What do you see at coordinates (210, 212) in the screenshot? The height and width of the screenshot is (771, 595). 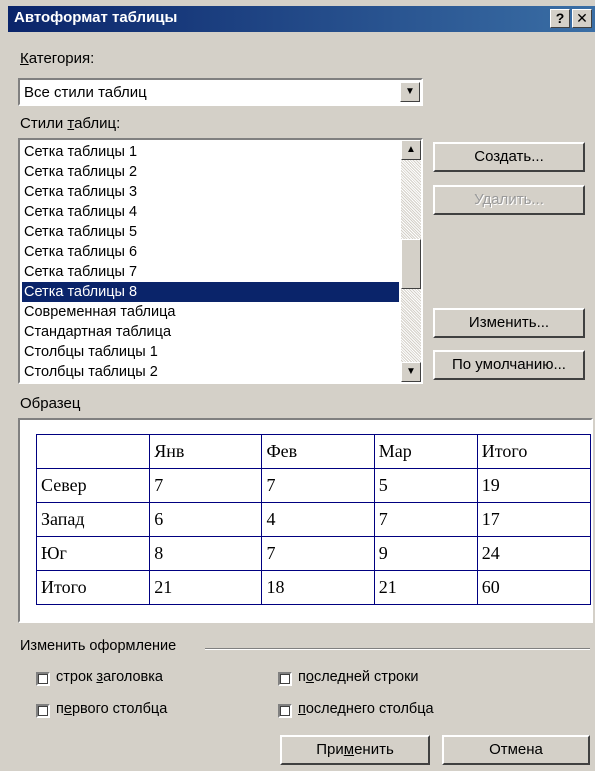 I see `style-list-item: Сетка таблицы 4` at bounding box center [210, 212].